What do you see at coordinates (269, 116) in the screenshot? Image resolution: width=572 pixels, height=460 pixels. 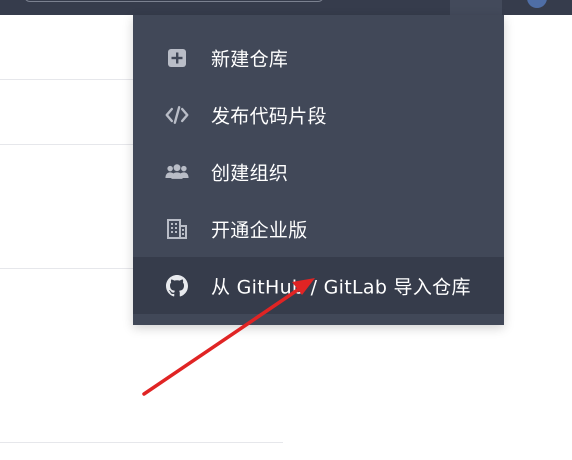 I see `menu-item-label: 发布代码片段` at bounding box center [269, 116].